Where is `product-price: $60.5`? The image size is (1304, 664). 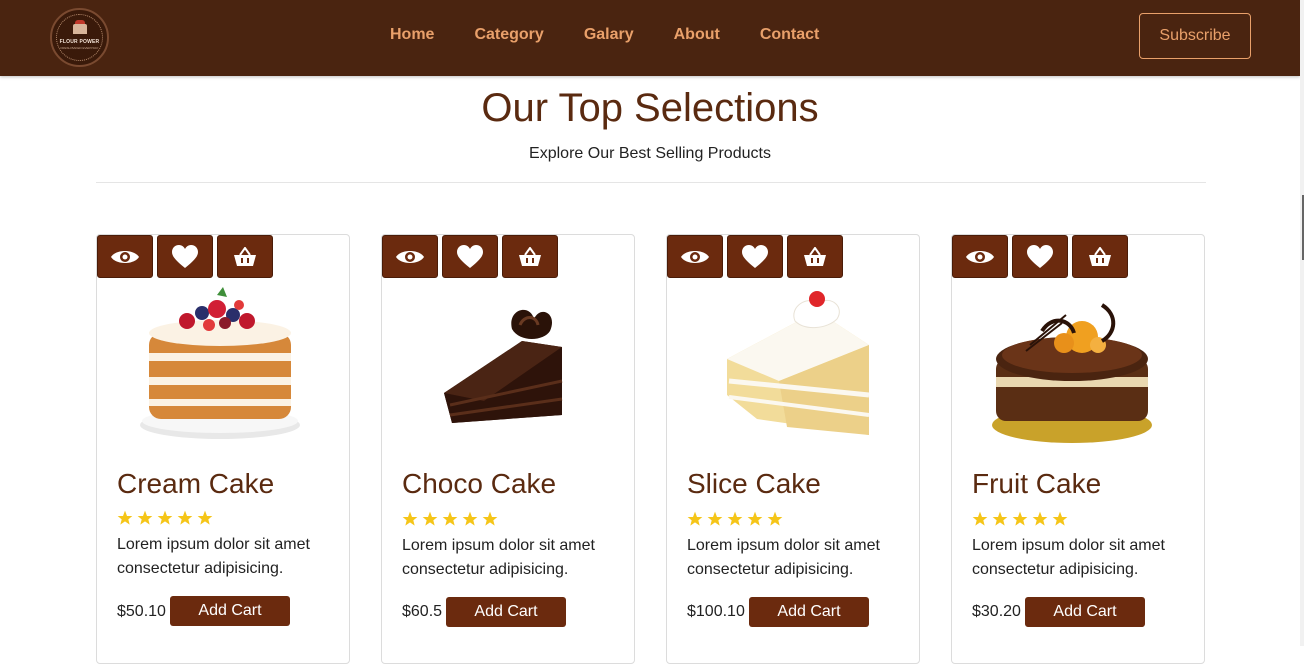 product-price: $60.5 is located at coordinates (422, 611).